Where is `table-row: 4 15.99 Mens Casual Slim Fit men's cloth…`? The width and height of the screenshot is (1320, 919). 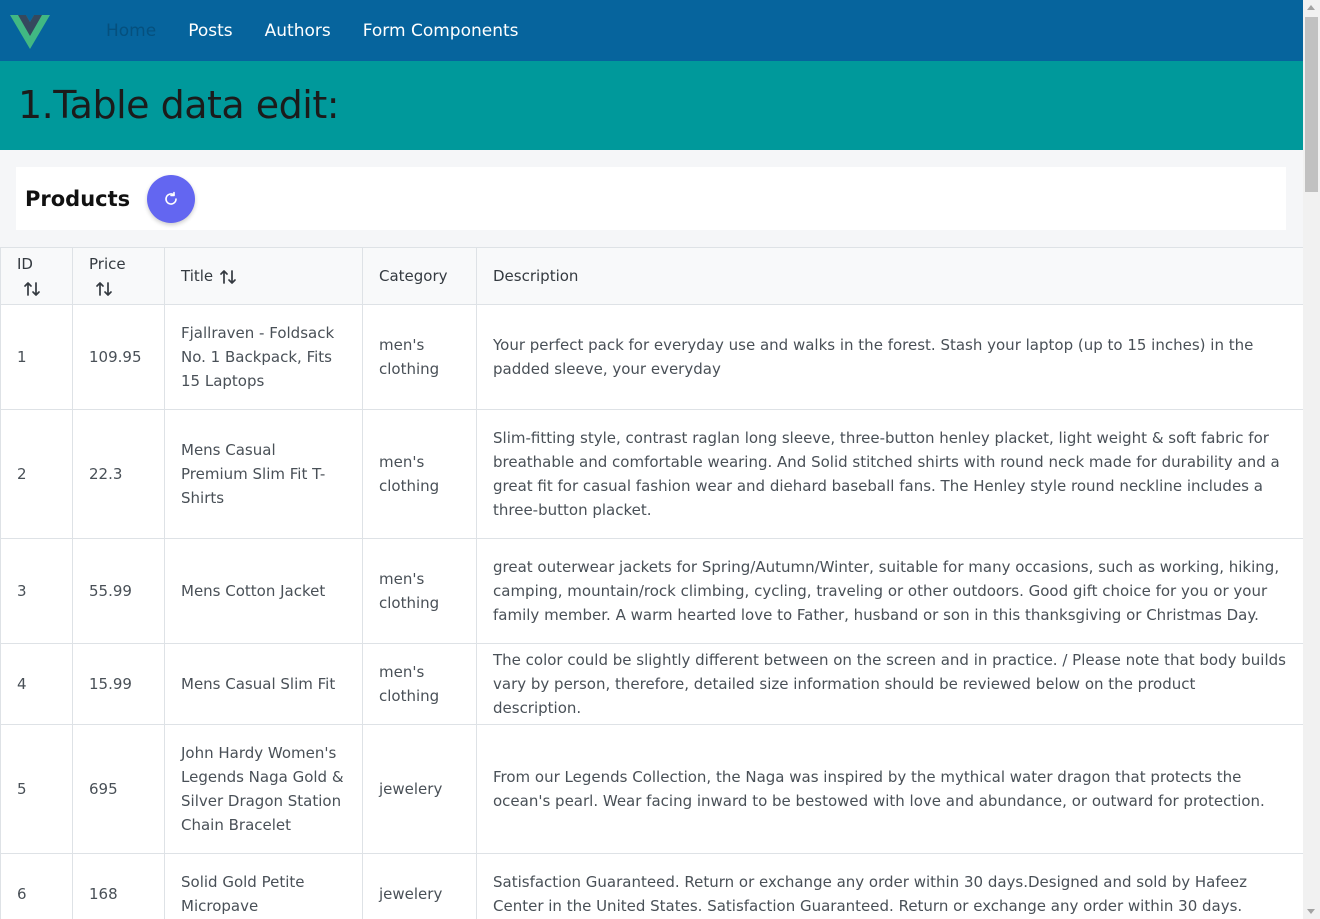
table-row: 4 15.99 Mens Casual Slim Fit men's cloth… is located at coordinates (651, 684).